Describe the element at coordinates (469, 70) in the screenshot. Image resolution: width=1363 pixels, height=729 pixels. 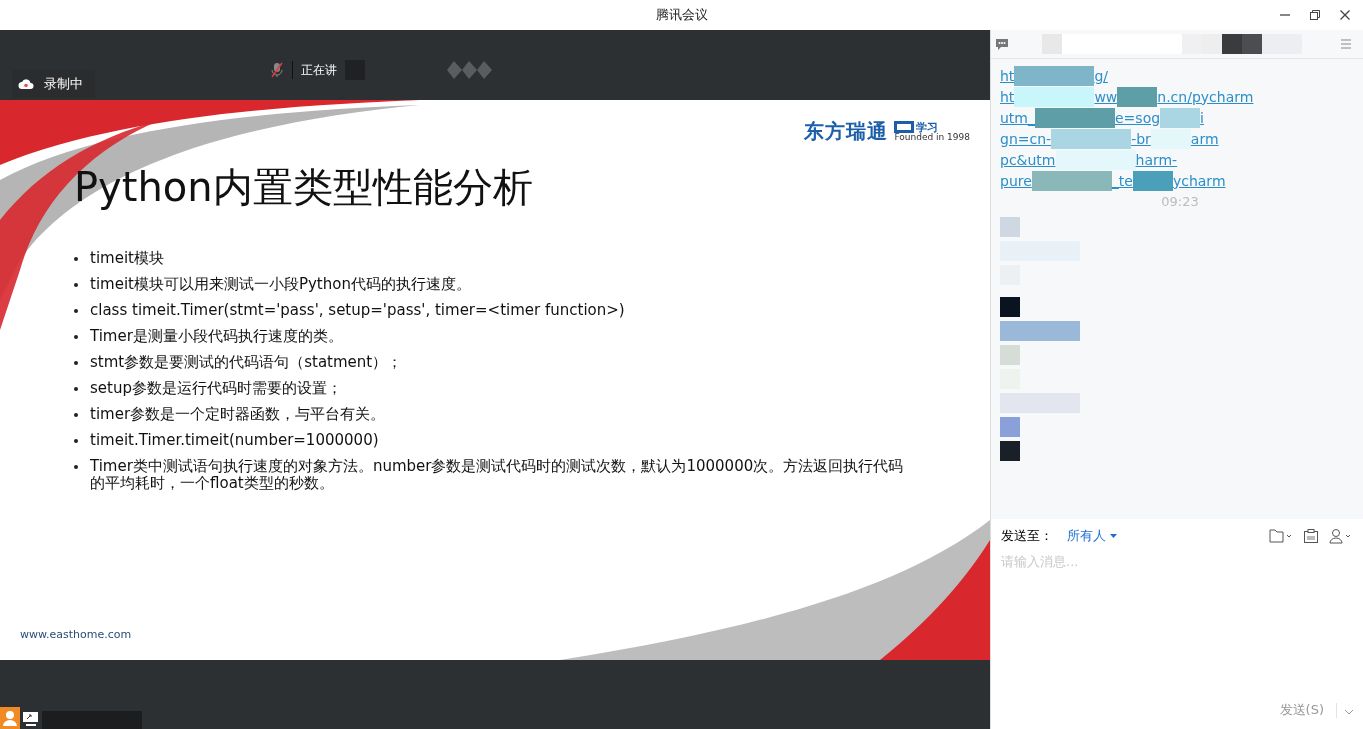
I see `video-tiles-icon` at that location.